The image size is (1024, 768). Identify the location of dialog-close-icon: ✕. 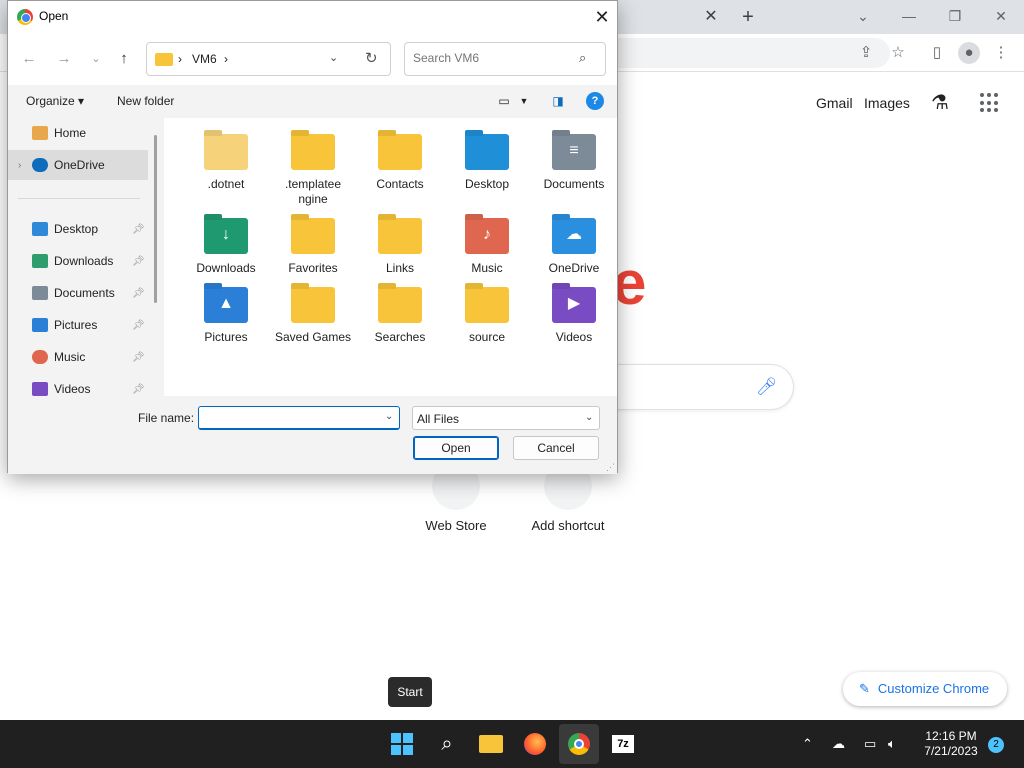
(602, 17).